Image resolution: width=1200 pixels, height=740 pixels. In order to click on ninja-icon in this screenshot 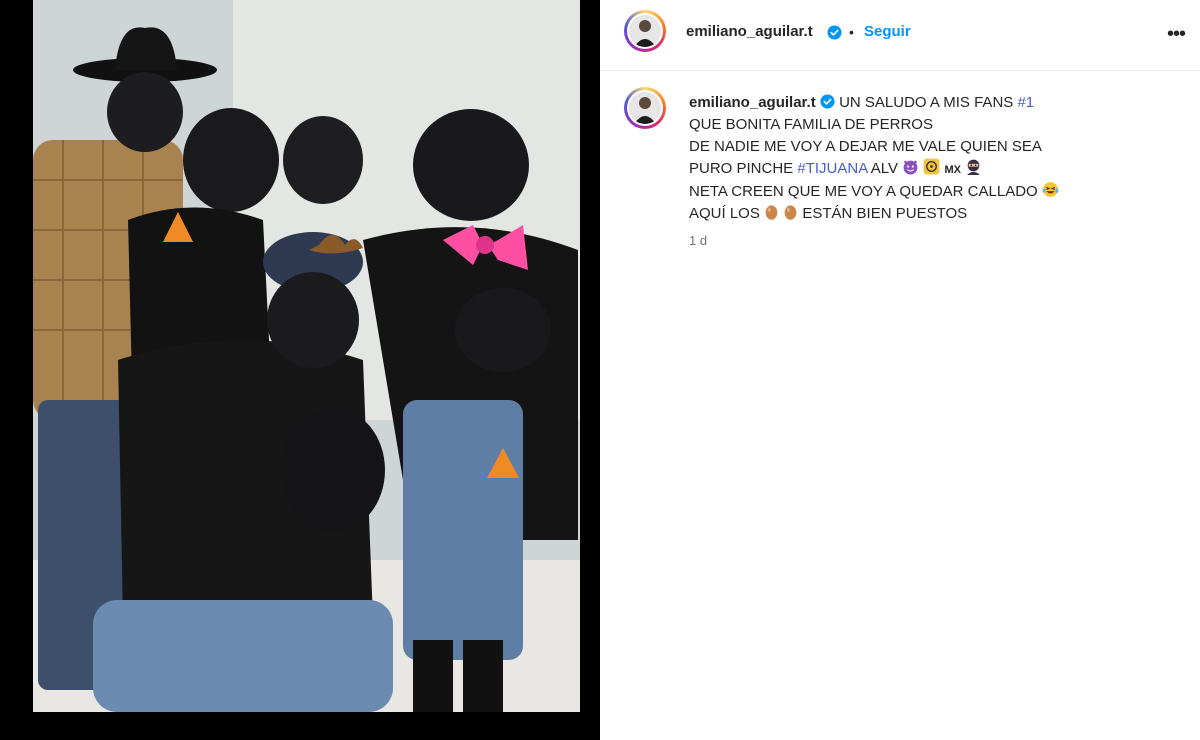, I will do `click(974, 167)`.